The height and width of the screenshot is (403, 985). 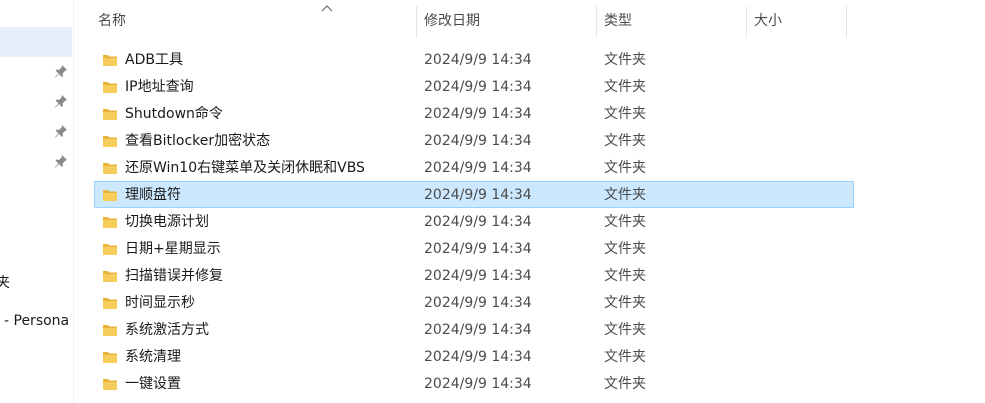 I want to click on nav-item-label: 夹, so click(x=5, y=282).